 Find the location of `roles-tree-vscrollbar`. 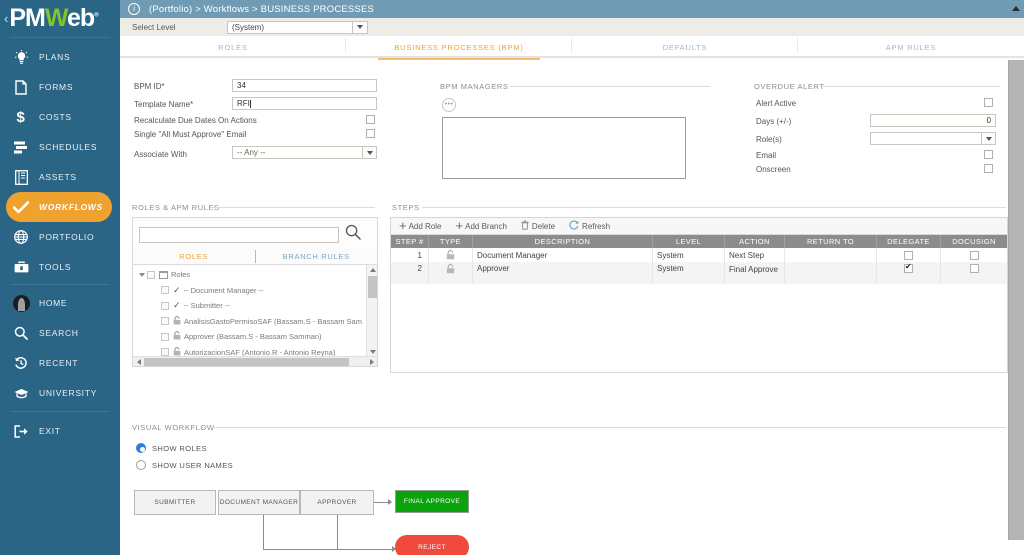

roles-tree-vscrollbar is located at coordinates (371, 311).